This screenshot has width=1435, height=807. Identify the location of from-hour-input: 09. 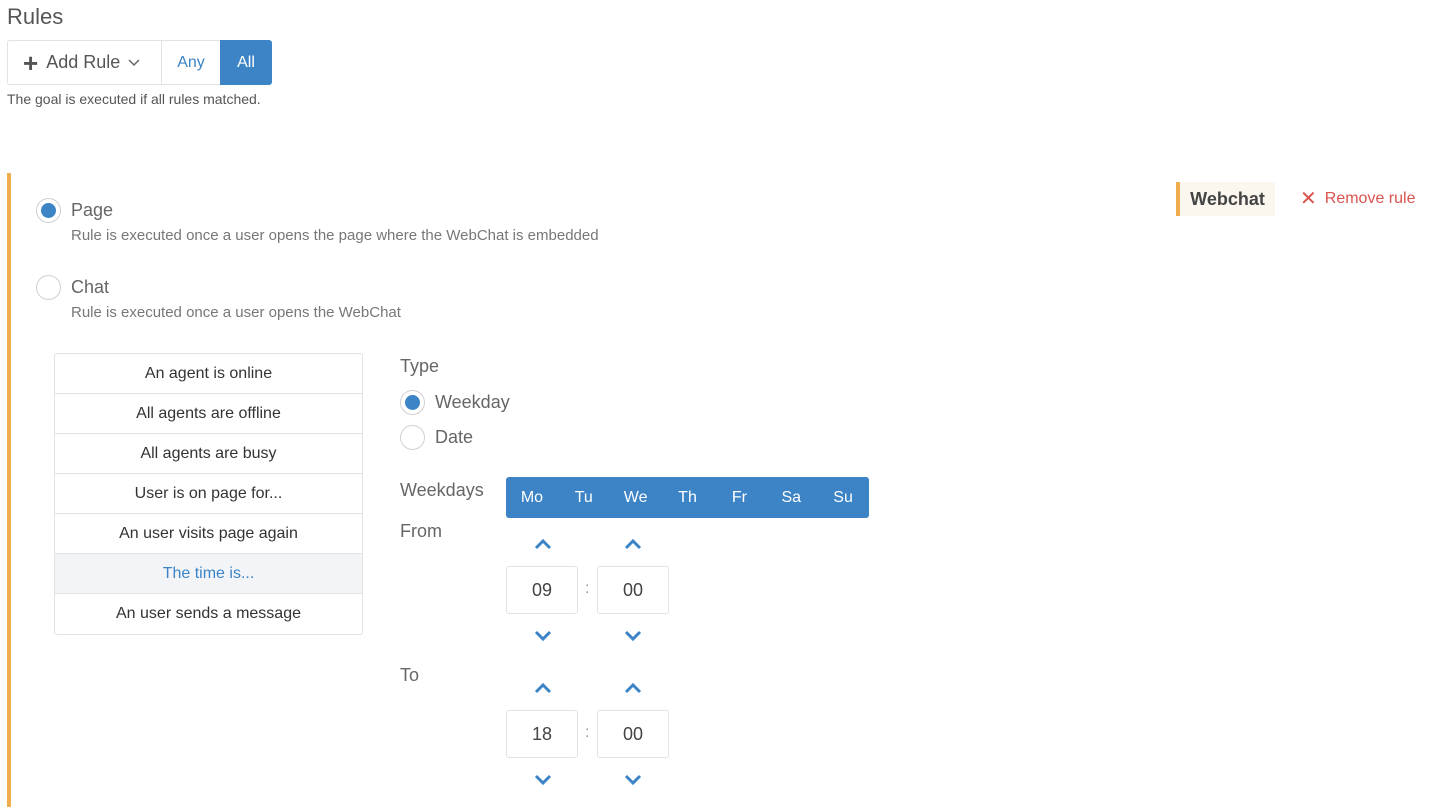
(542, 590).